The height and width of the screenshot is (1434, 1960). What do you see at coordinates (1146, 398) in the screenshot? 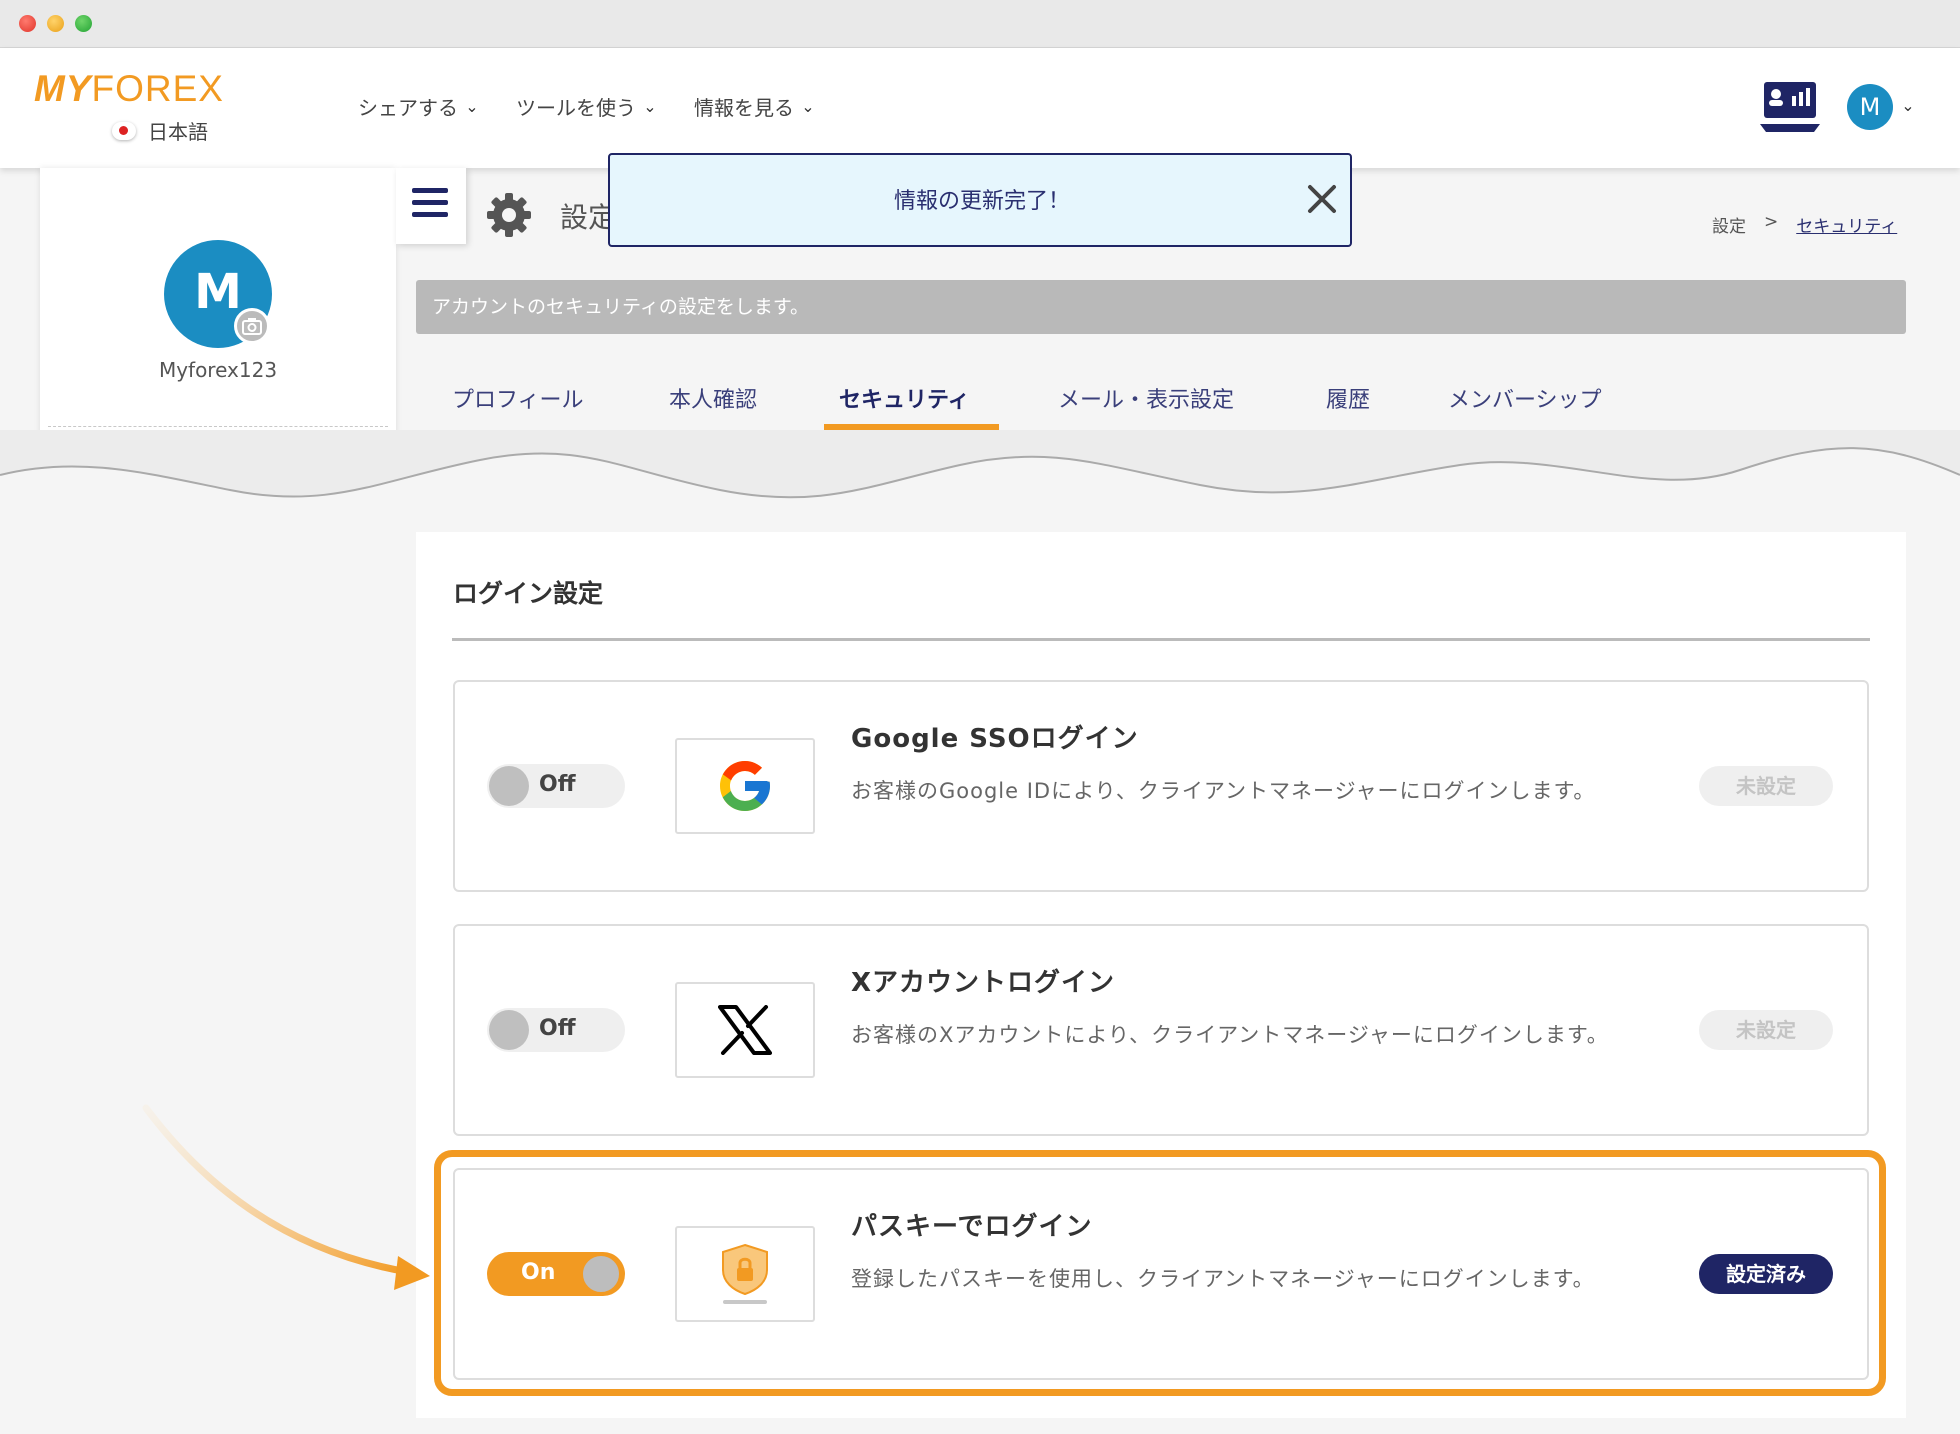
I see `tab-mail-display: メール・表示設定` at bounding box center [1146, 398].